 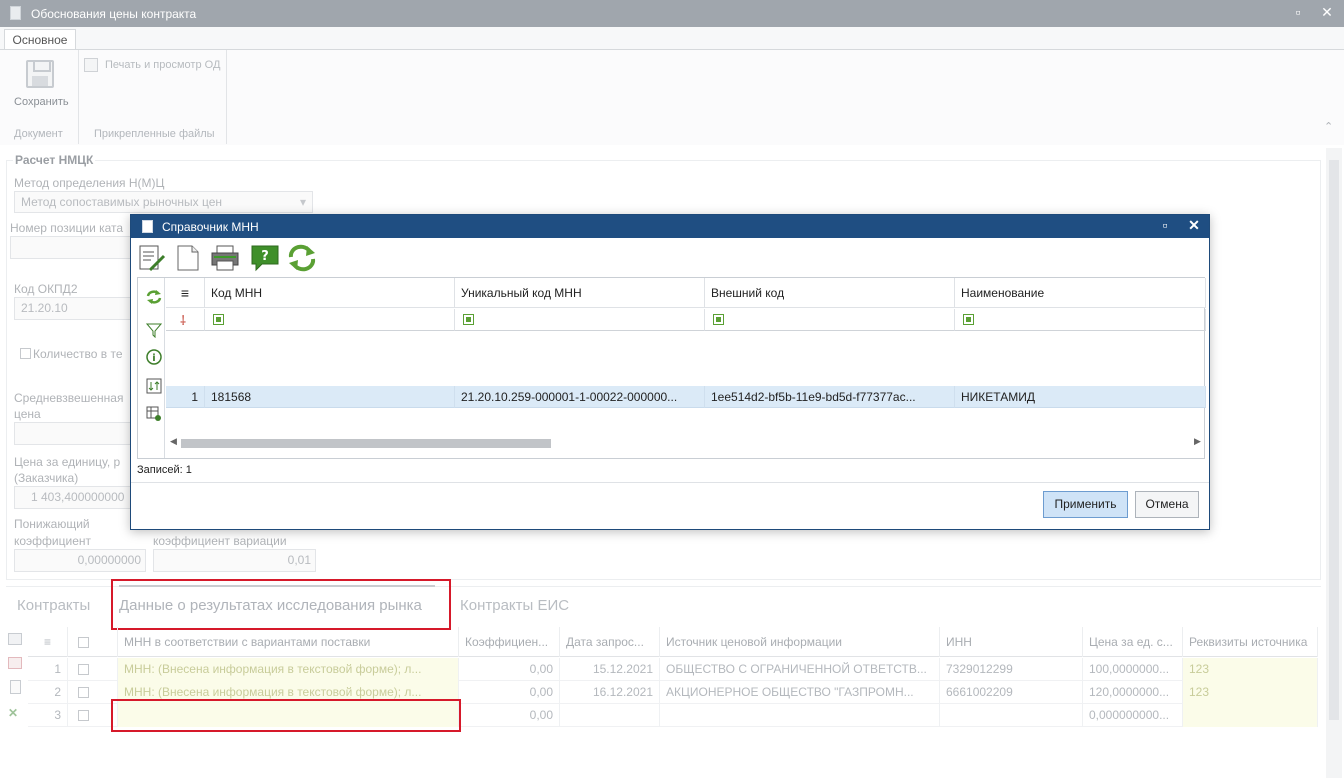 What do you see at coordinates (109, 560) in the screenshot?
I see `reducing-value: 0,00000000` at bounding box center [109, 560].